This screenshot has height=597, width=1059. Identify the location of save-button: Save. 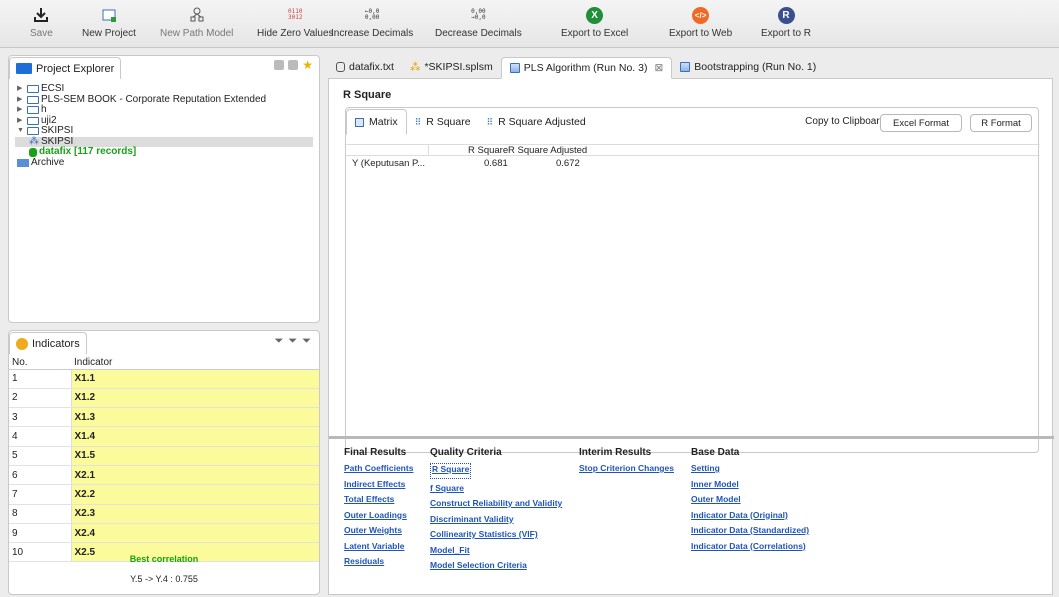
(41, 21).